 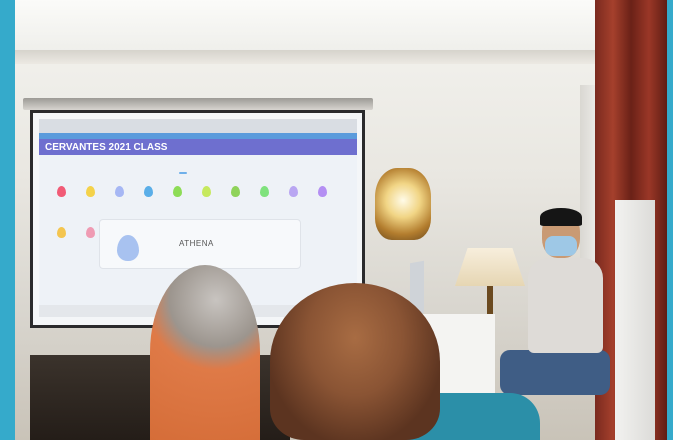 What do you see at coordinates (490, 267) in the screenshot?
I see `table-lamp-shade` at bounding box center [490, 267].